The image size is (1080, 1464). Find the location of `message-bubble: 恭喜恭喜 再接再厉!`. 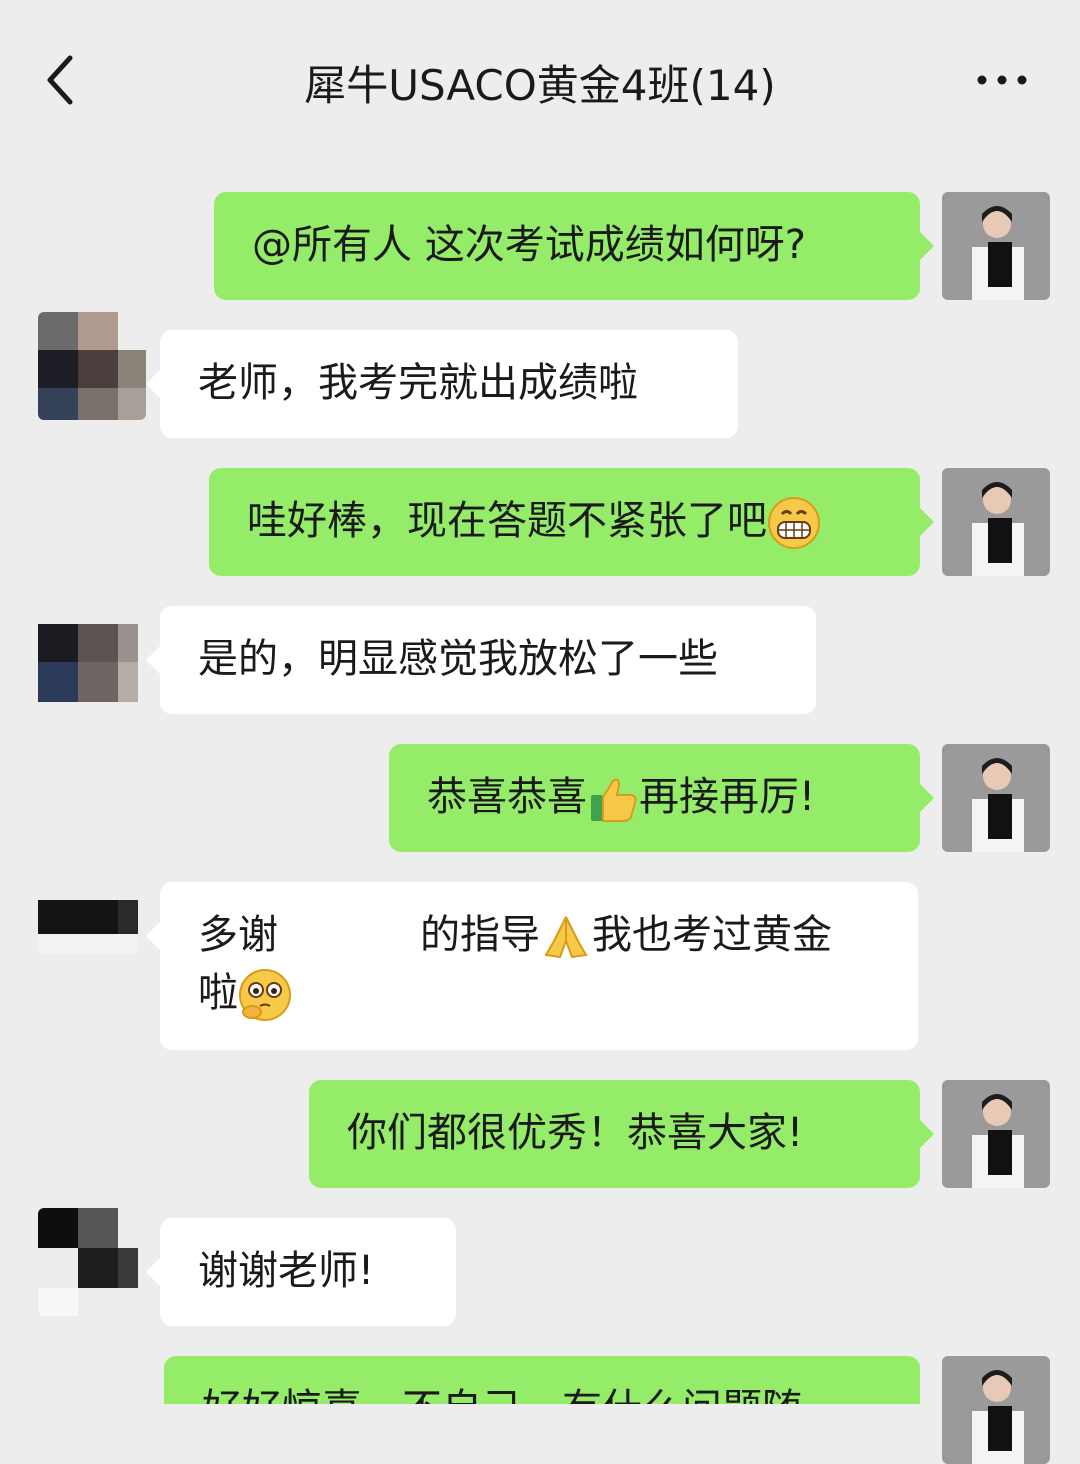

message-bubble: 恭喜恭喜 再接再厉! is located at coordinates (661, 798).